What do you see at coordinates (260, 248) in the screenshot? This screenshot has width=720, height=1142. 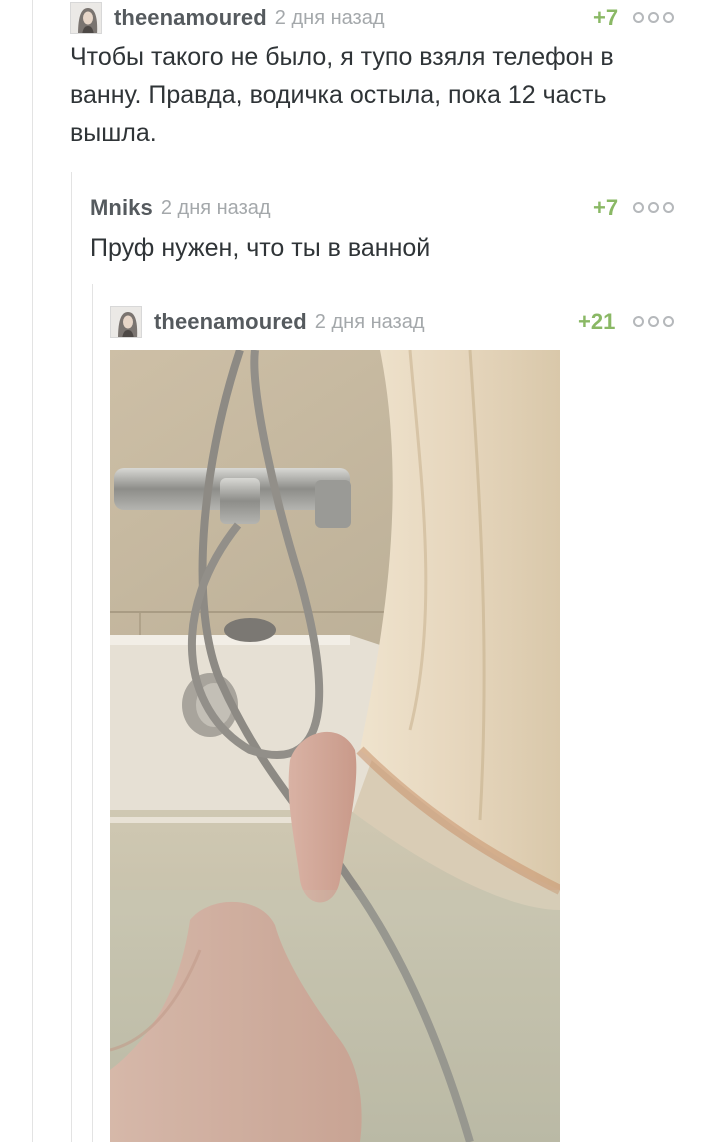 I see `comment-text: Пруф нужен, что ты в ванной` at bounding box center [260, 248].